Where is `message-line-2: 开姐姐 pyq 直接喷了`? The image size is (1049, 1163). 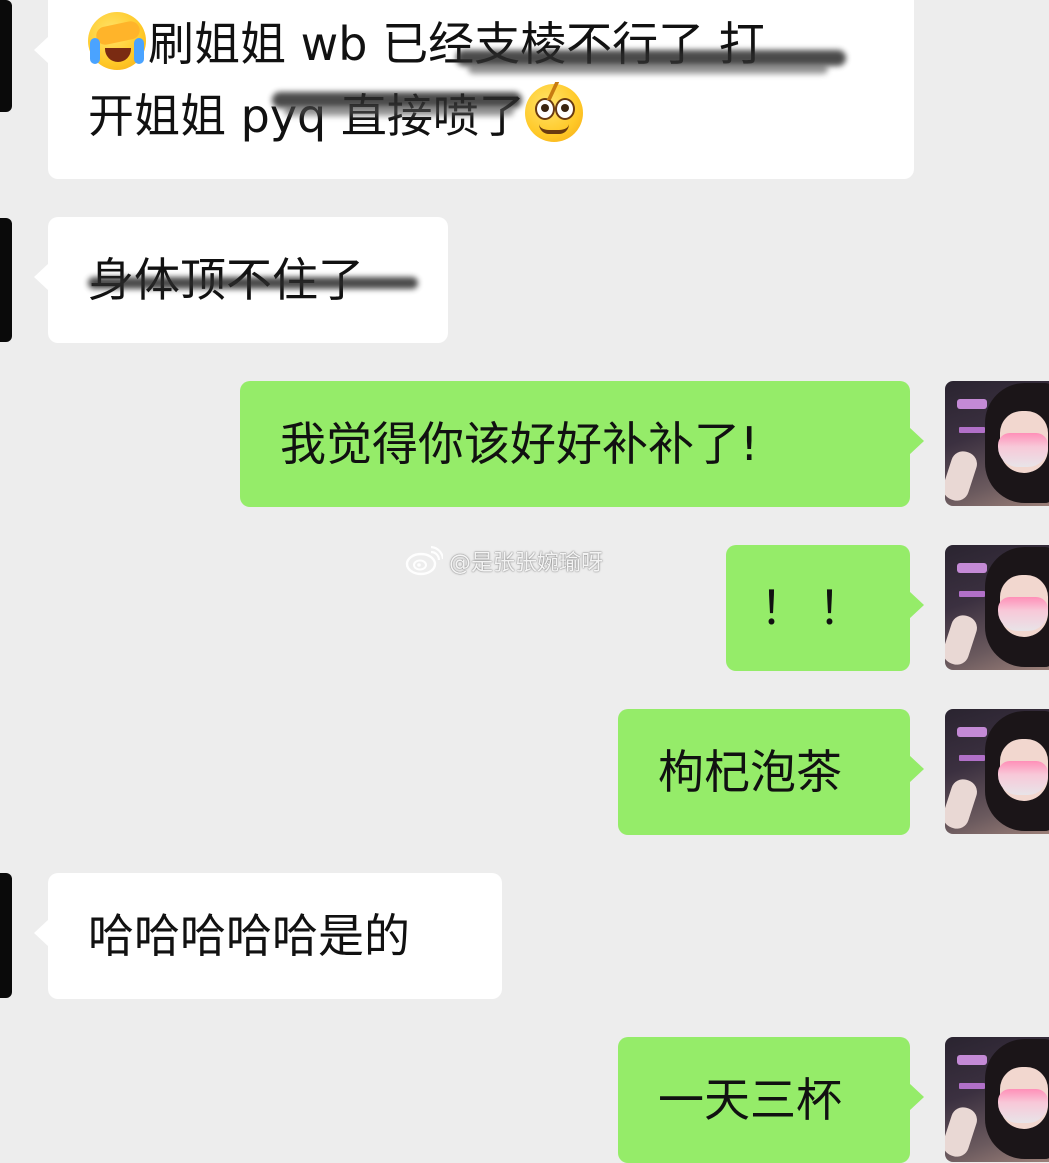
message-line-2: 开姐姐 pyq 直接喷了 is located at coordinates (481, 116).